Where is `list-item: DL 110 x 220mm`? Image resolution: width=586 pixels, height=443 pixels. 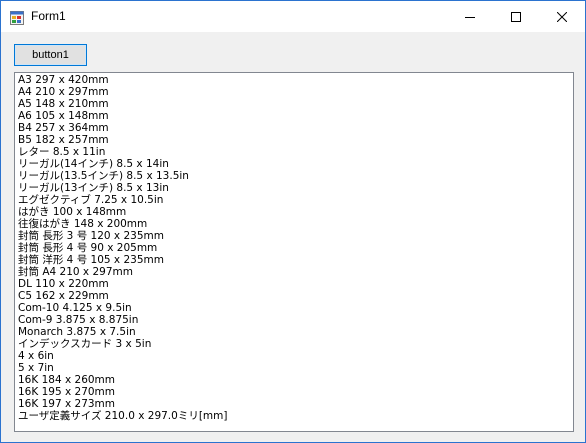 list-item: DL 110 x 220mm is located at coordinates (295, 284).